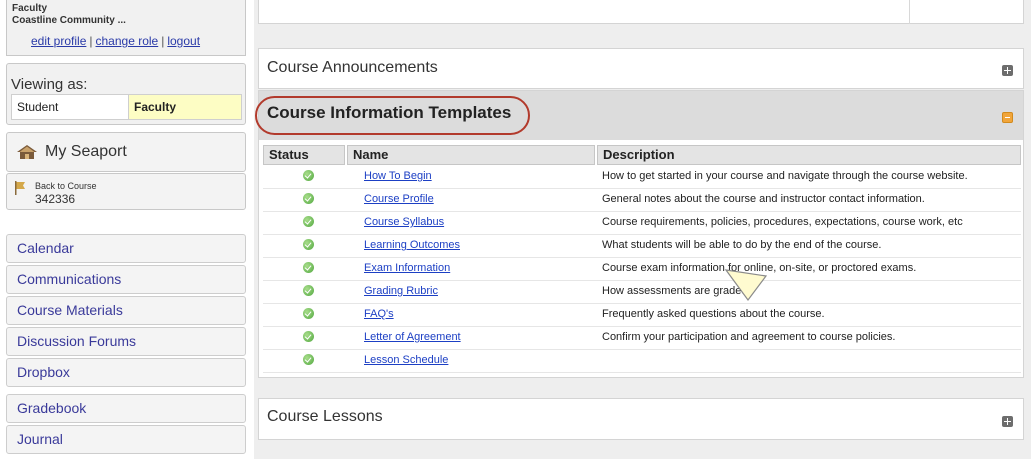 The height and width of the screenshot is (459, 1031). What do you see at coordinates (471, 155) in the screenshot?
I see `column-header-name: Name` at bounding box center [471, 155].